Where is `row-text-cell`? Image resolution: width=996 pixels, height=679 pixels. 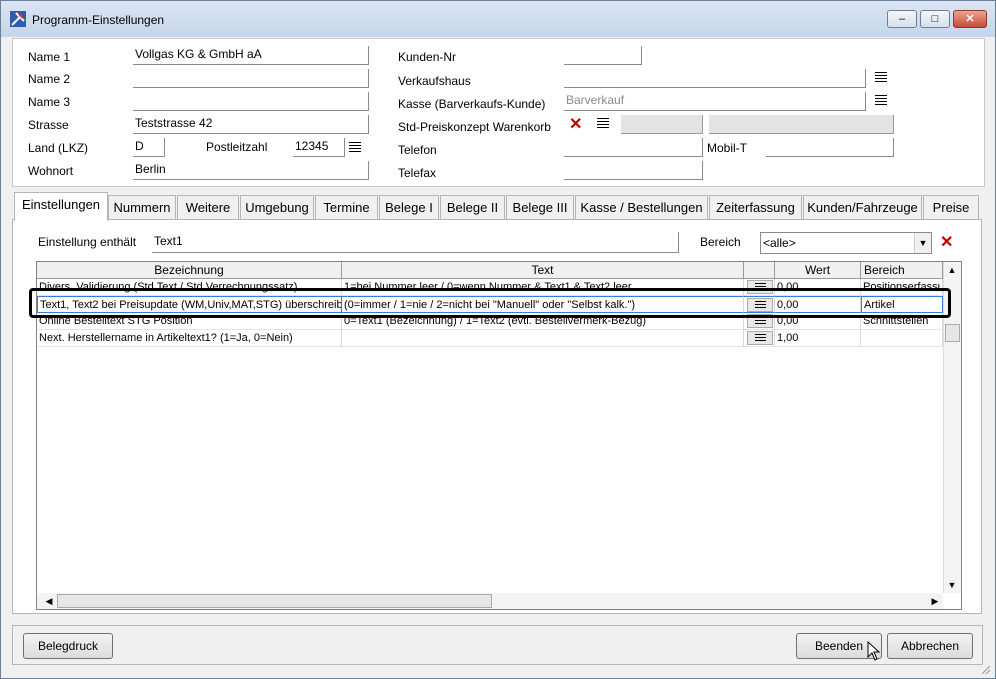
row-text-cell is located at coordinates (543, 338).